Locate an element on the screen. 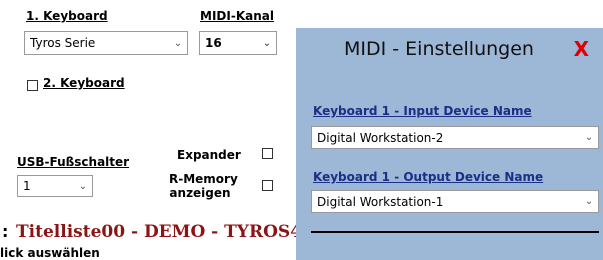 The image size is (603, 260). keyboard1-label: 1. Keyboard is located at coordinates (67, 16).